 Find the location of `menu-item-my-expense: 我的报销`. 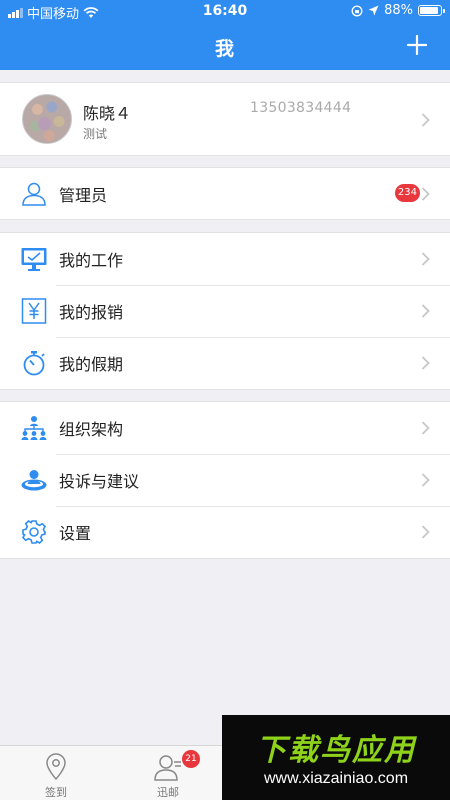

menu-item-my-expense: 我的报销 is located at coordinates (225, 311).